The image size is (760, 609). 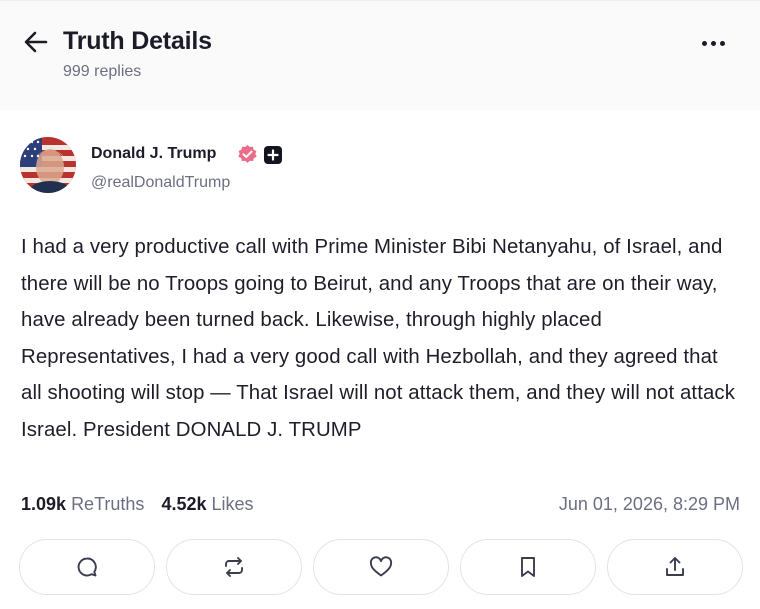 I want to click on comment-icon, so click(x=87, y=567).